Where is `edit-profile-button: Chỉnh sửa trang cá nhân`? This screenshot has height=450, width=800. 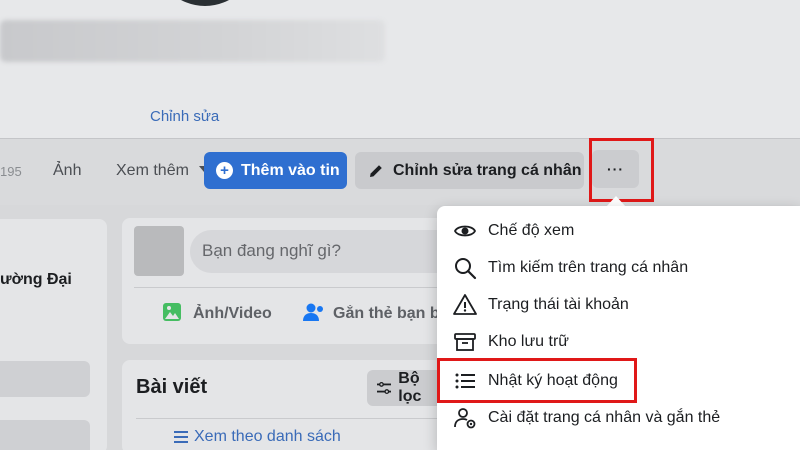 edit-profile-button: Chỉnh sửa trang cá nhân is located at coordinates (469, 170).